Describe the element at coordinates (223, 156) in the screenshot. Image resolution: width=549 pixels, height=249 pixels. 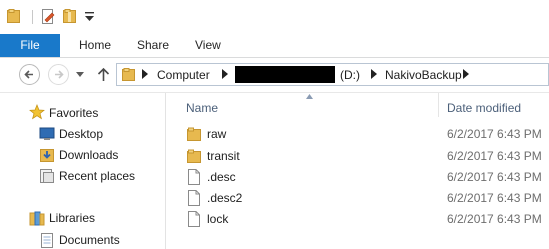
I see `file-name: transit` at that location.